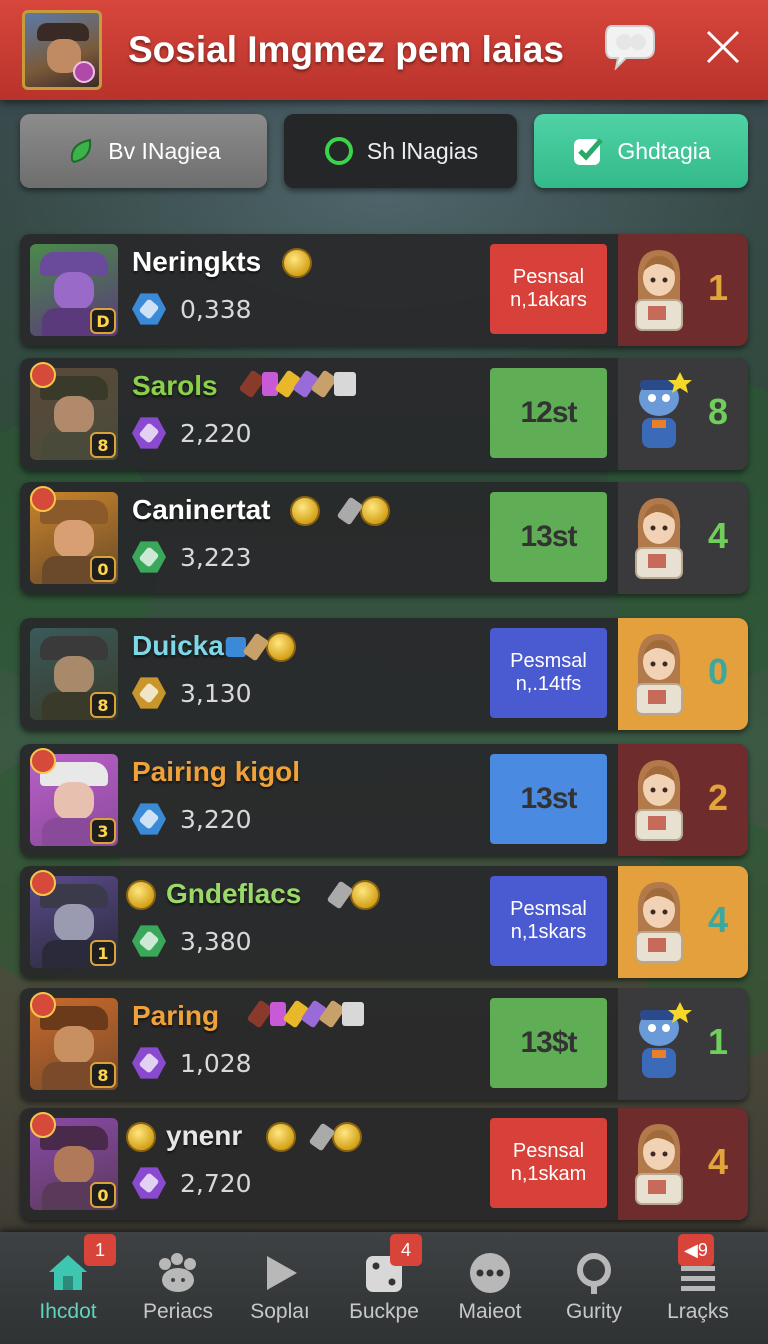 The height and width of the screenshot is (1344, 768). I want to click on score-value: 0,338, so click(216, 309).